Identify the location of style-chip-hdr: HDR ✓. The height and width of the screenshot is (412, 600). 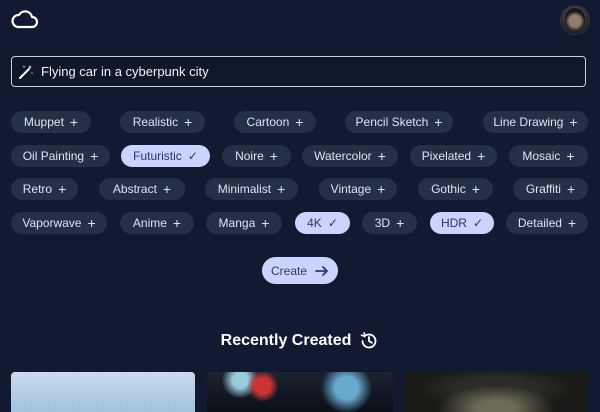
(462, 223).